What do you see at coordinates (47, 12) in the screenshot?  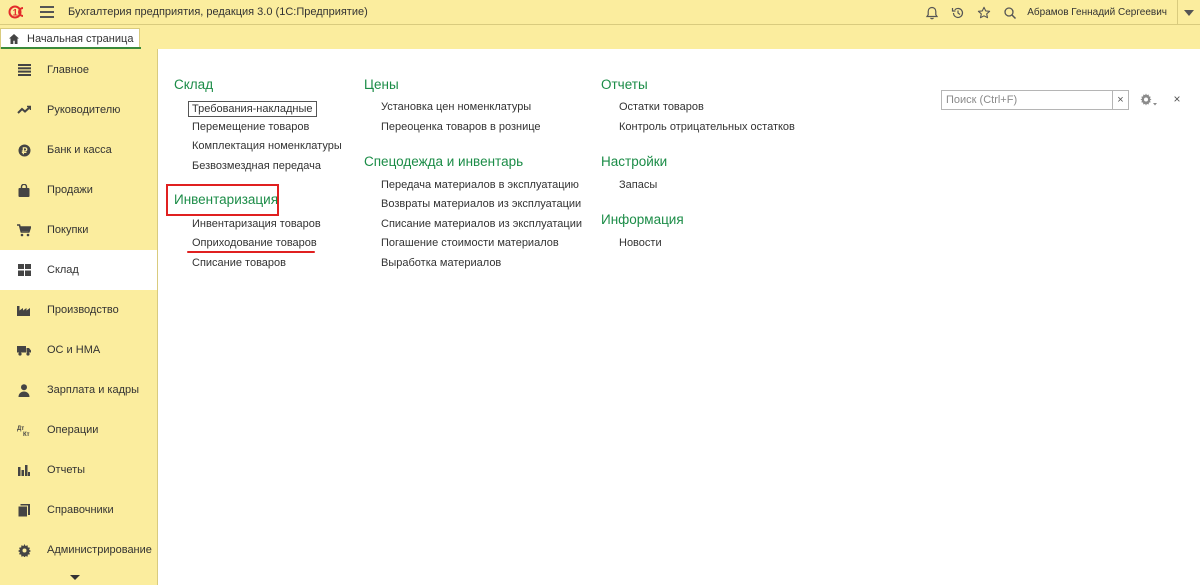 I see `hamburger-menu-icon` at bounding box center [47, 12].